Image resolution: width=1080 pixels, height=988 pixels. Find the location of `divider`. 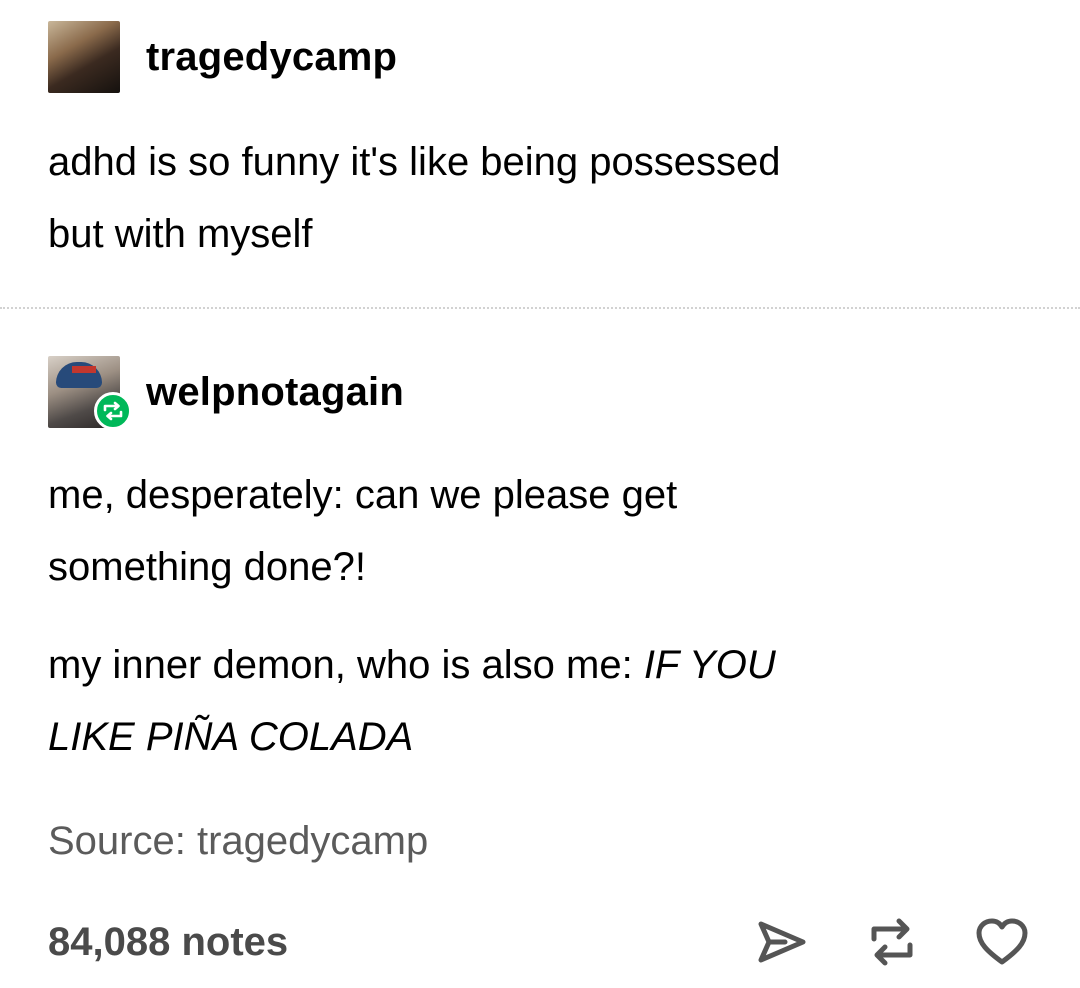

divider is located at coordinates (540, 308).